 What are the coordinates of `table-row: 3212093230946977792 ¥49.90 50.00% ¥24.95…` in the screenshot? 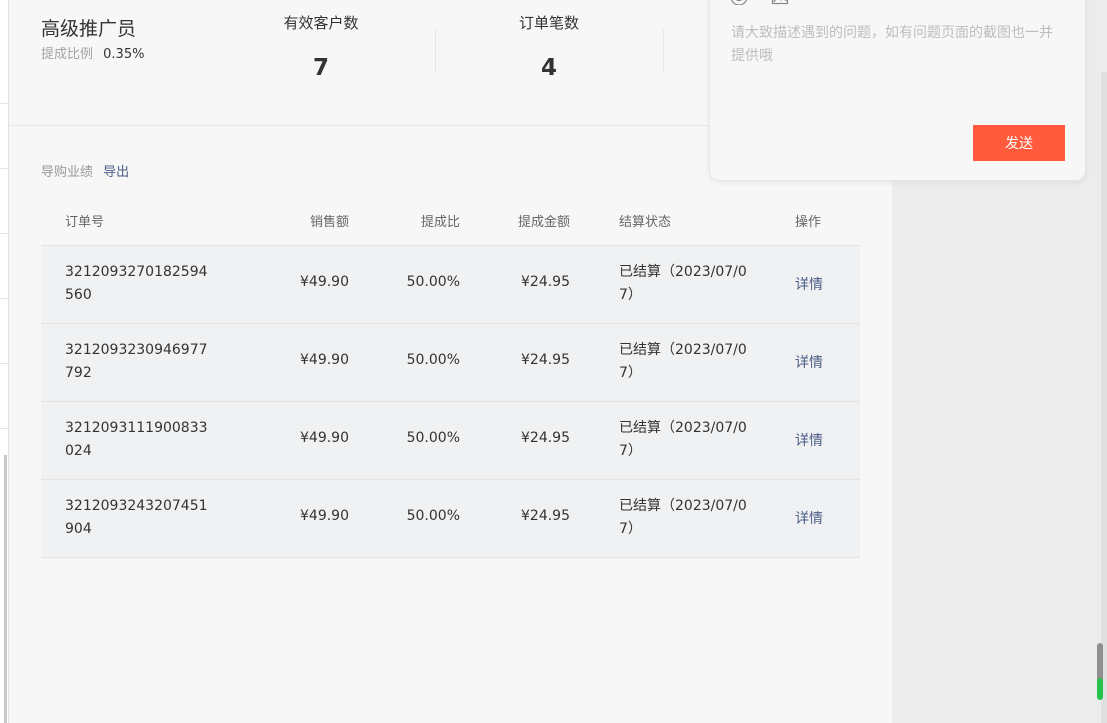 It's located at (450, 363).